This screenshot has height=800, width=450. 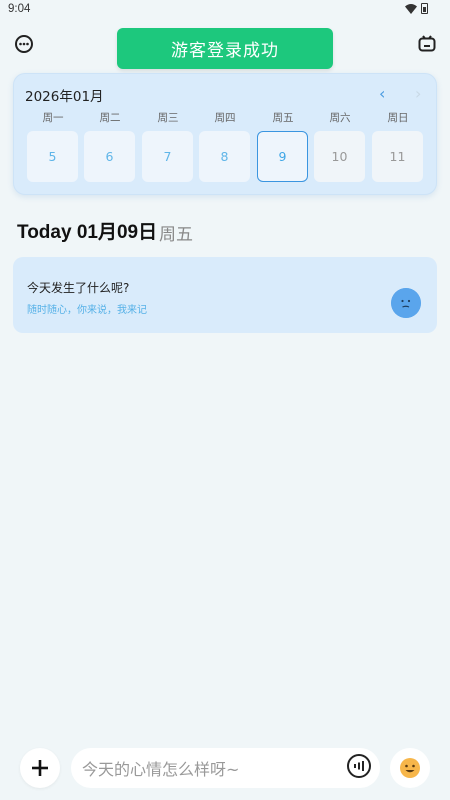 What do you see at coordinates (176, 235) in the screenshot?
I see `today-weekday: 周五` at bounding box center [176, 235].